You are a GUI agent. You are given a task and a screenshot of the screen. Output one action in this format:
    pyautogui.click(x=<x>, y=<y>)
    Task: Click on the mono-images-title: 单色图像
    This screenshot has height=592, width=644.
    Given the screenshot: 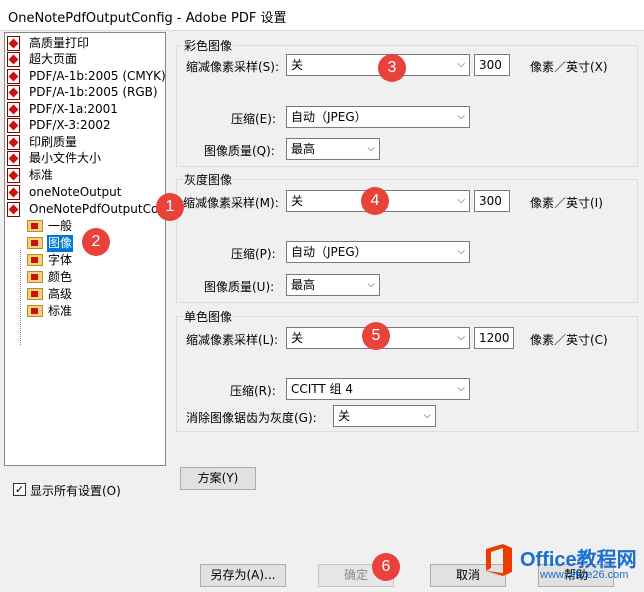 What is the action you would take?
    pyautogui.click(x=208, y=316)
    